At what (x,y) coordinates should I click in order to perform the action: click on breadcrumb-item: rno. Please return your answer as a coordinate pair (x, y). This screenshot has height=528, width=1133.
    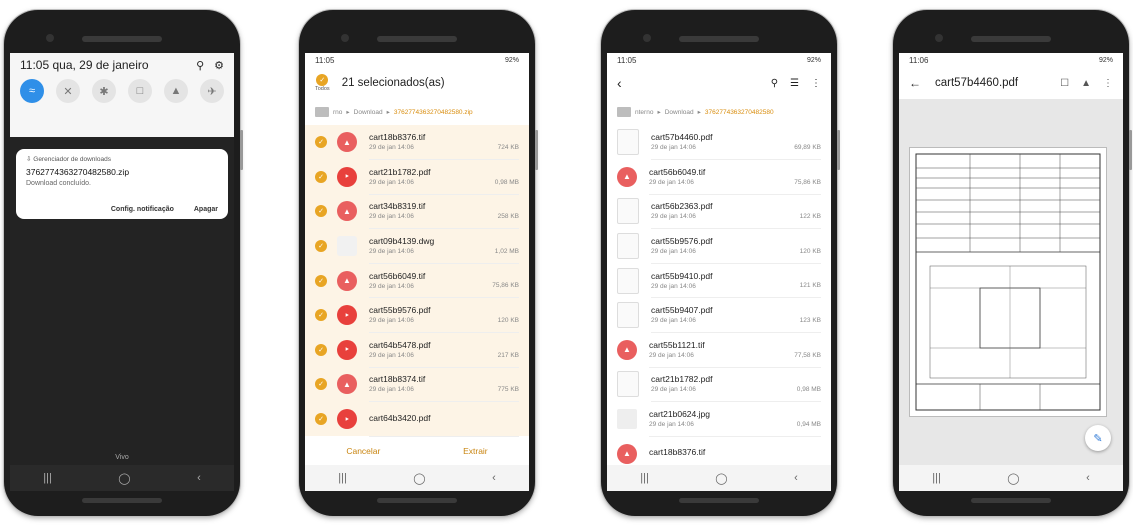
    Looking at the image, I should click on (337, 112).